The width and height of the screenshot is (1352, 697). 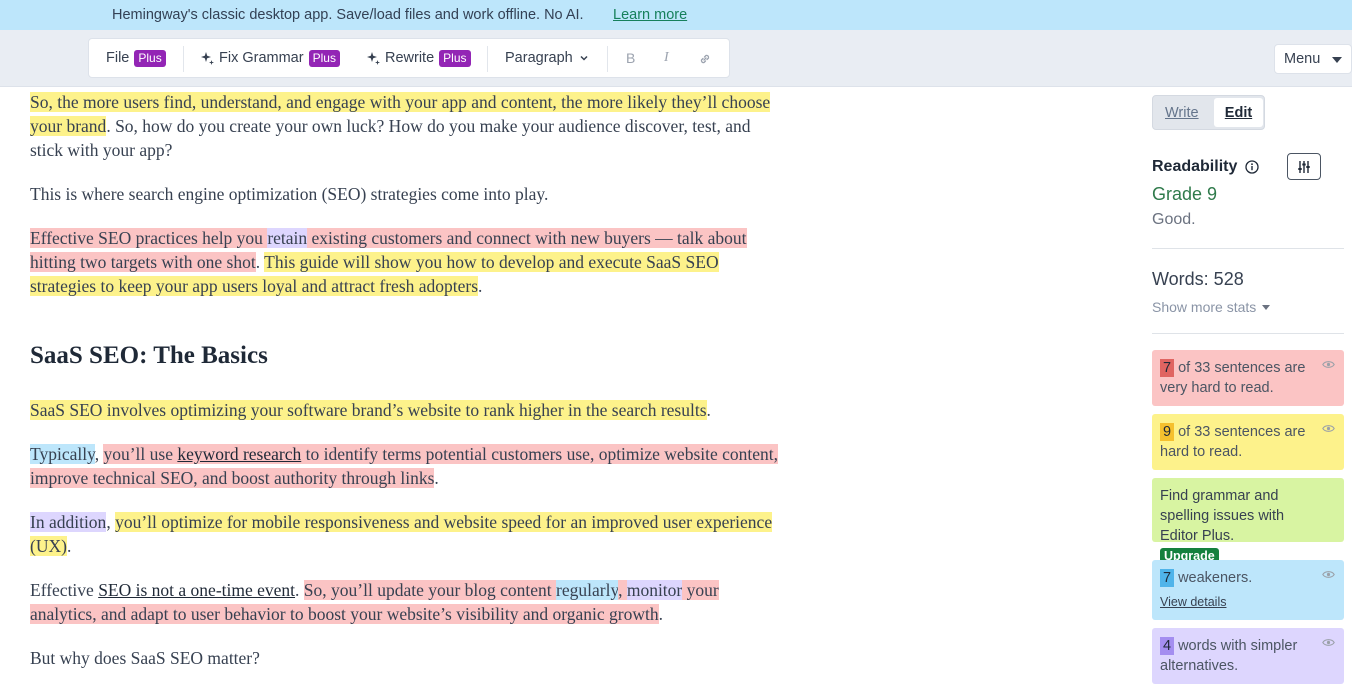 What do you see at coordinates (145, 658) in the screenshot?
I see `paragraph: But why does SaaS SEO matter?` at bounding box center [145, 658].